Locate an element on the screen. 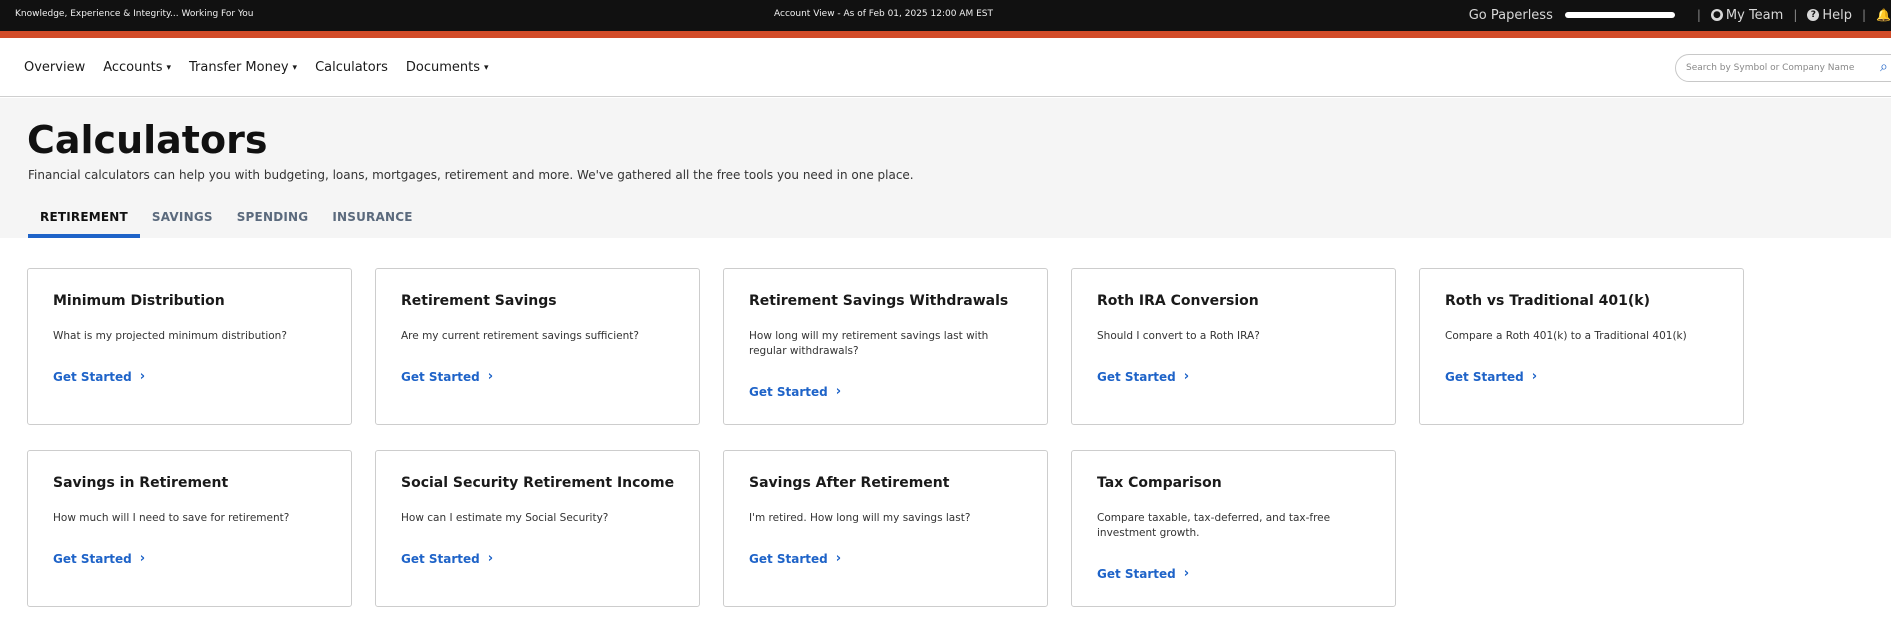 The image size is (1891, 630). my-team-label: My Team is located at coordinates (1754, 15).